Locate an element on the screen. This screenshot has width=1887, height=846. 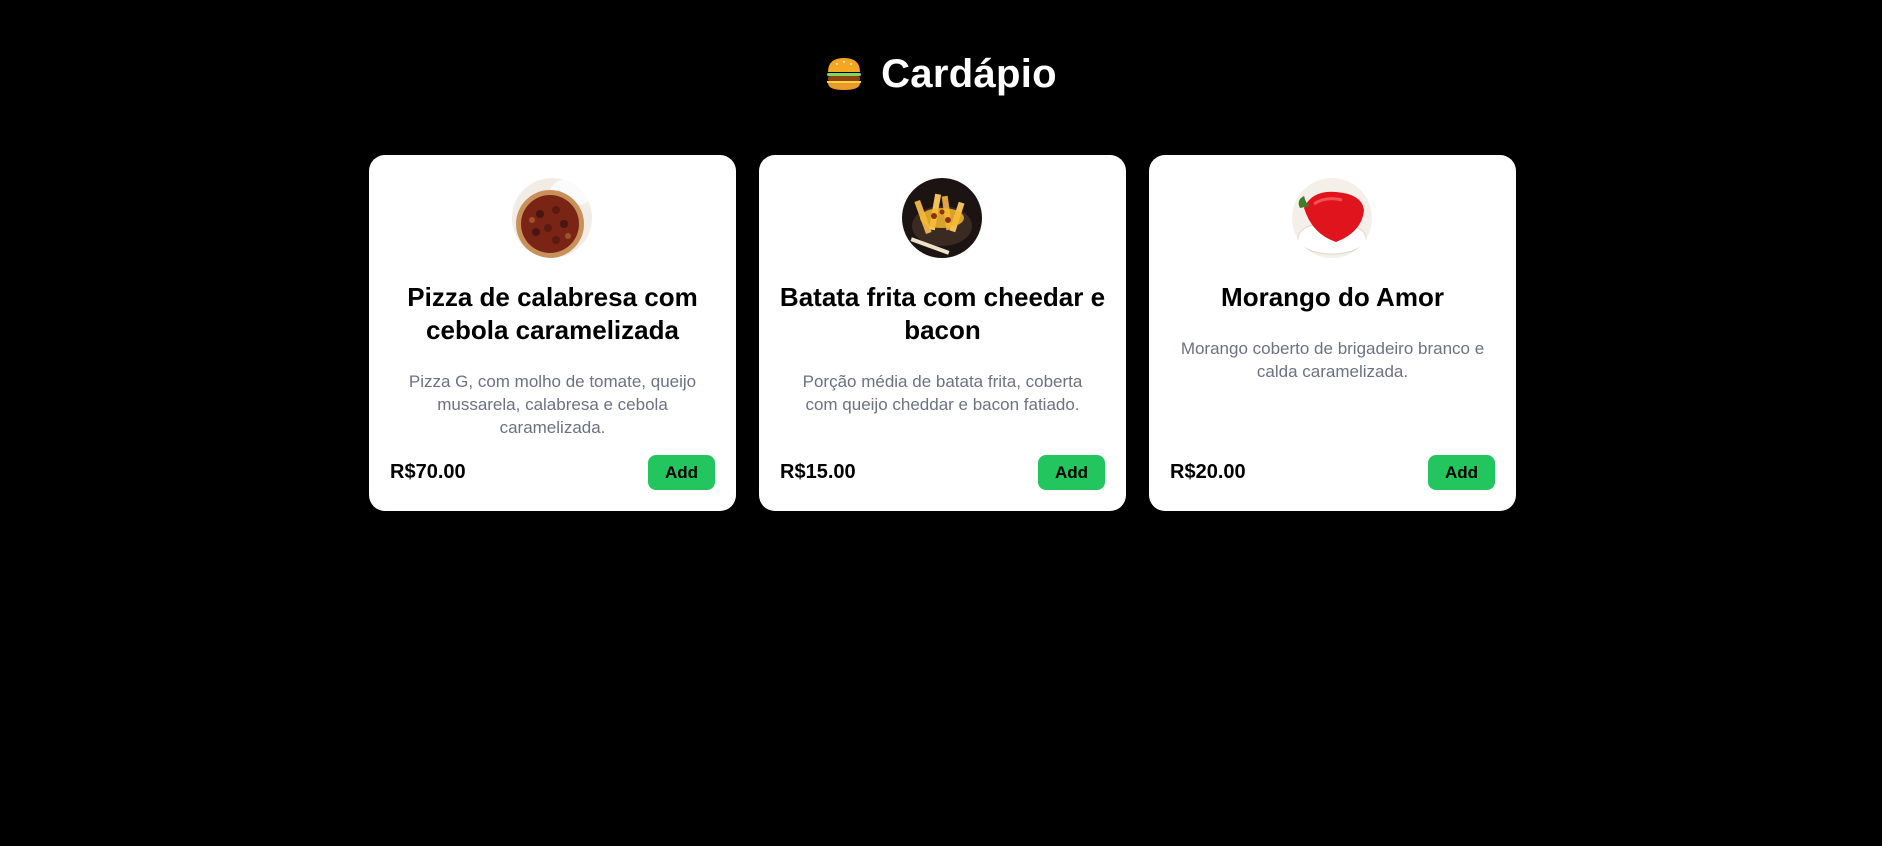
page-title: Cardápio is located at coordinates (969, 73).